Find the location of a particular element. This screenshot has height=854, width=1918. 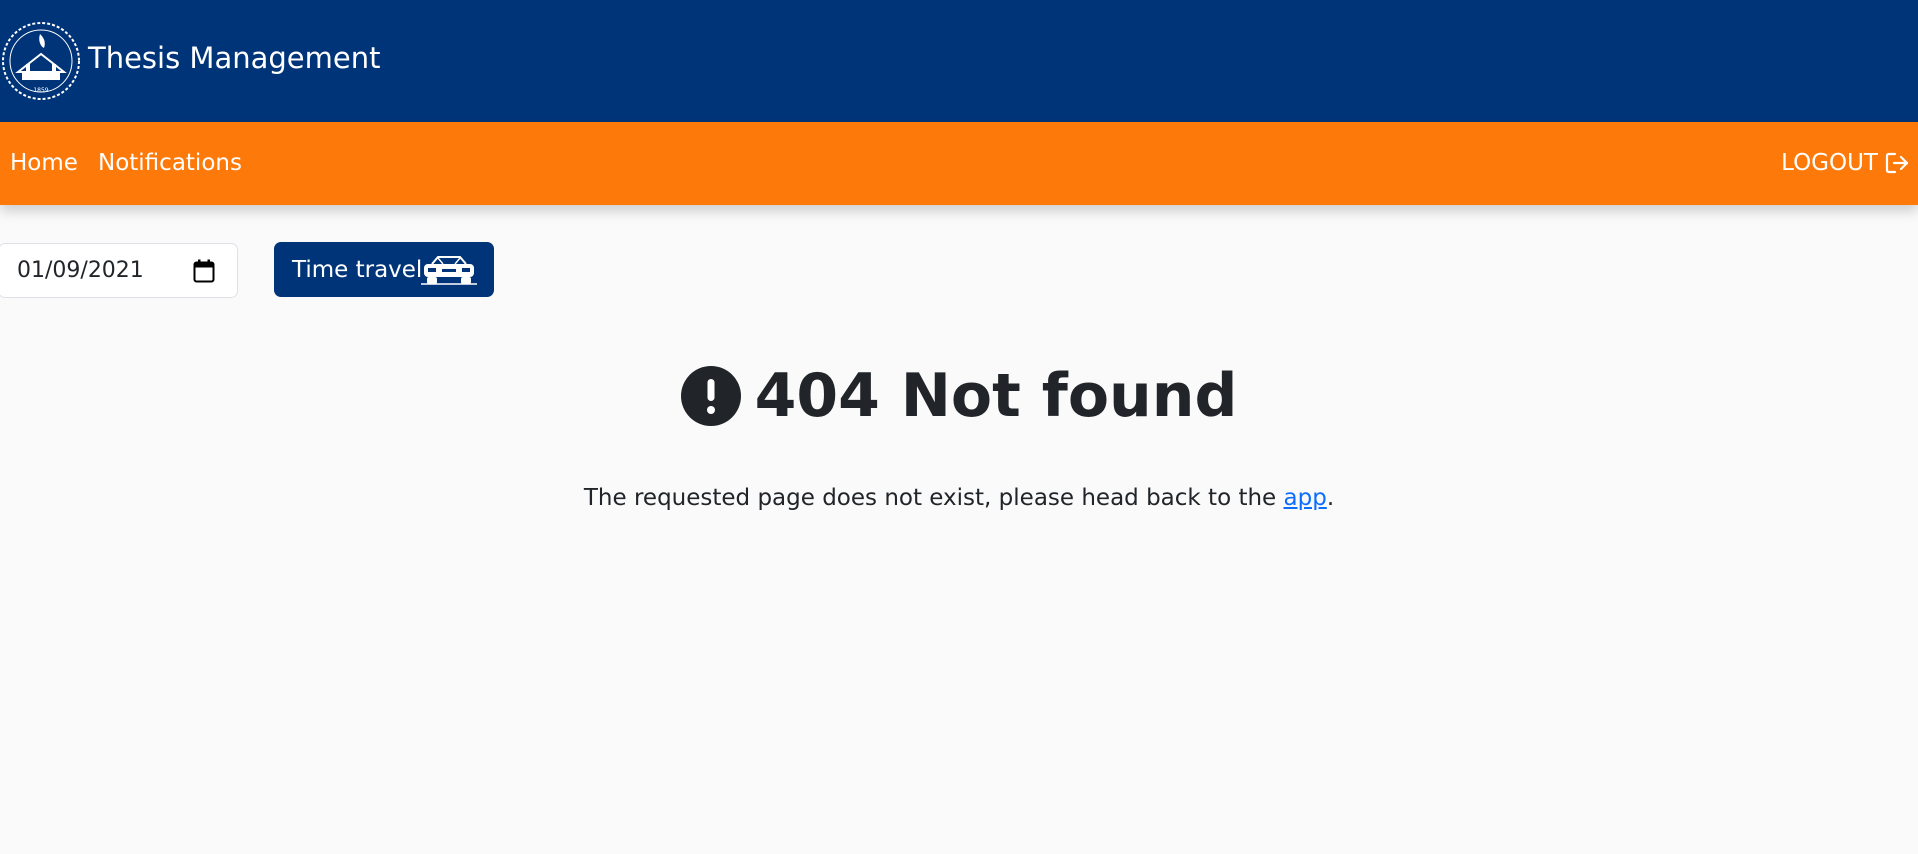

time-travel-button: Time travel is located at coordinates (384, 269).